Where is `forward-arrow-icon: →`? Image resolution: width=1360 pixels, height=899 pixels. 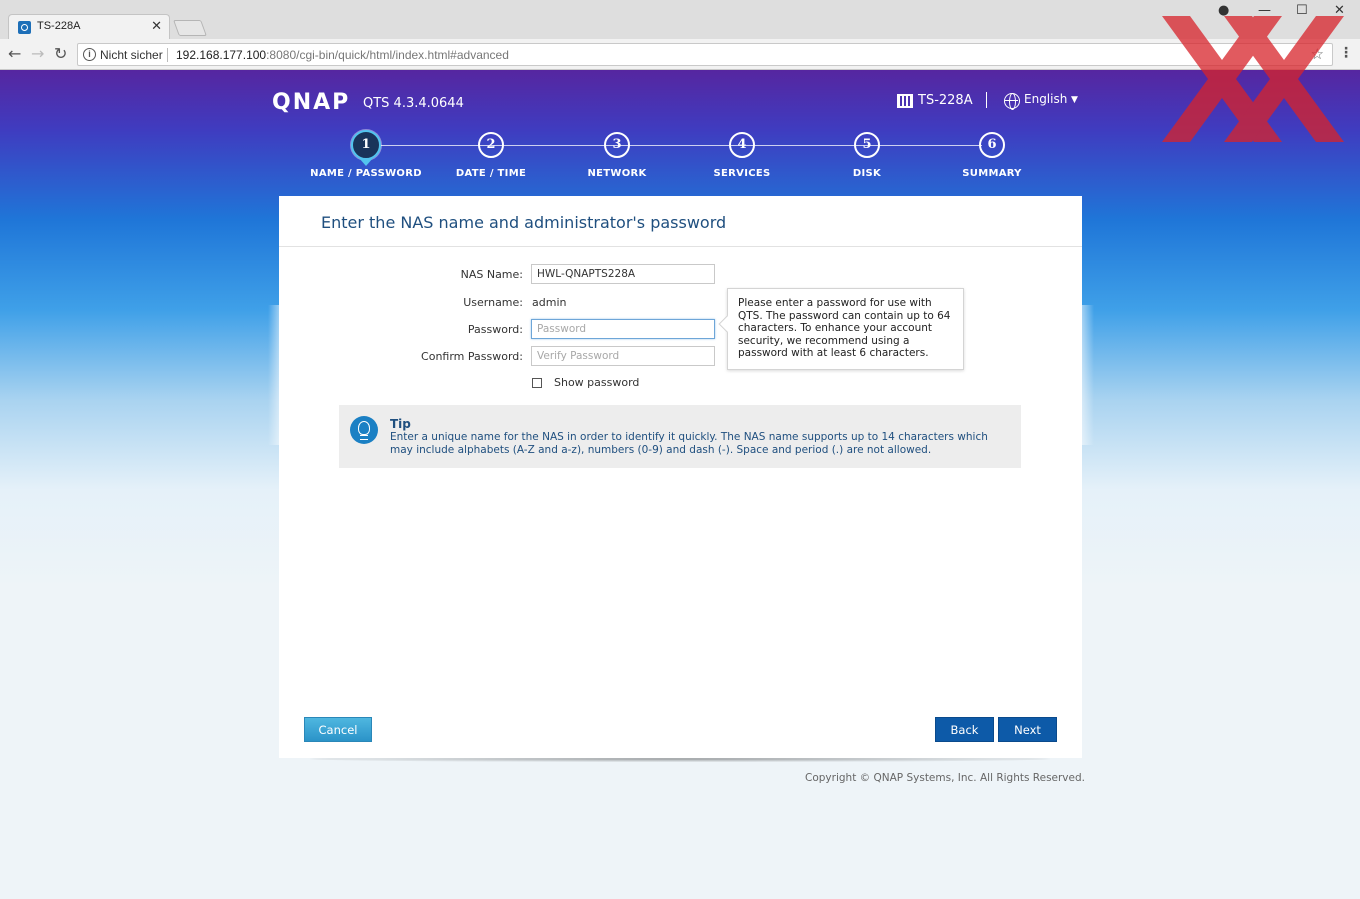 forward-arrow-icon: → is located at coordinates (37, 53).